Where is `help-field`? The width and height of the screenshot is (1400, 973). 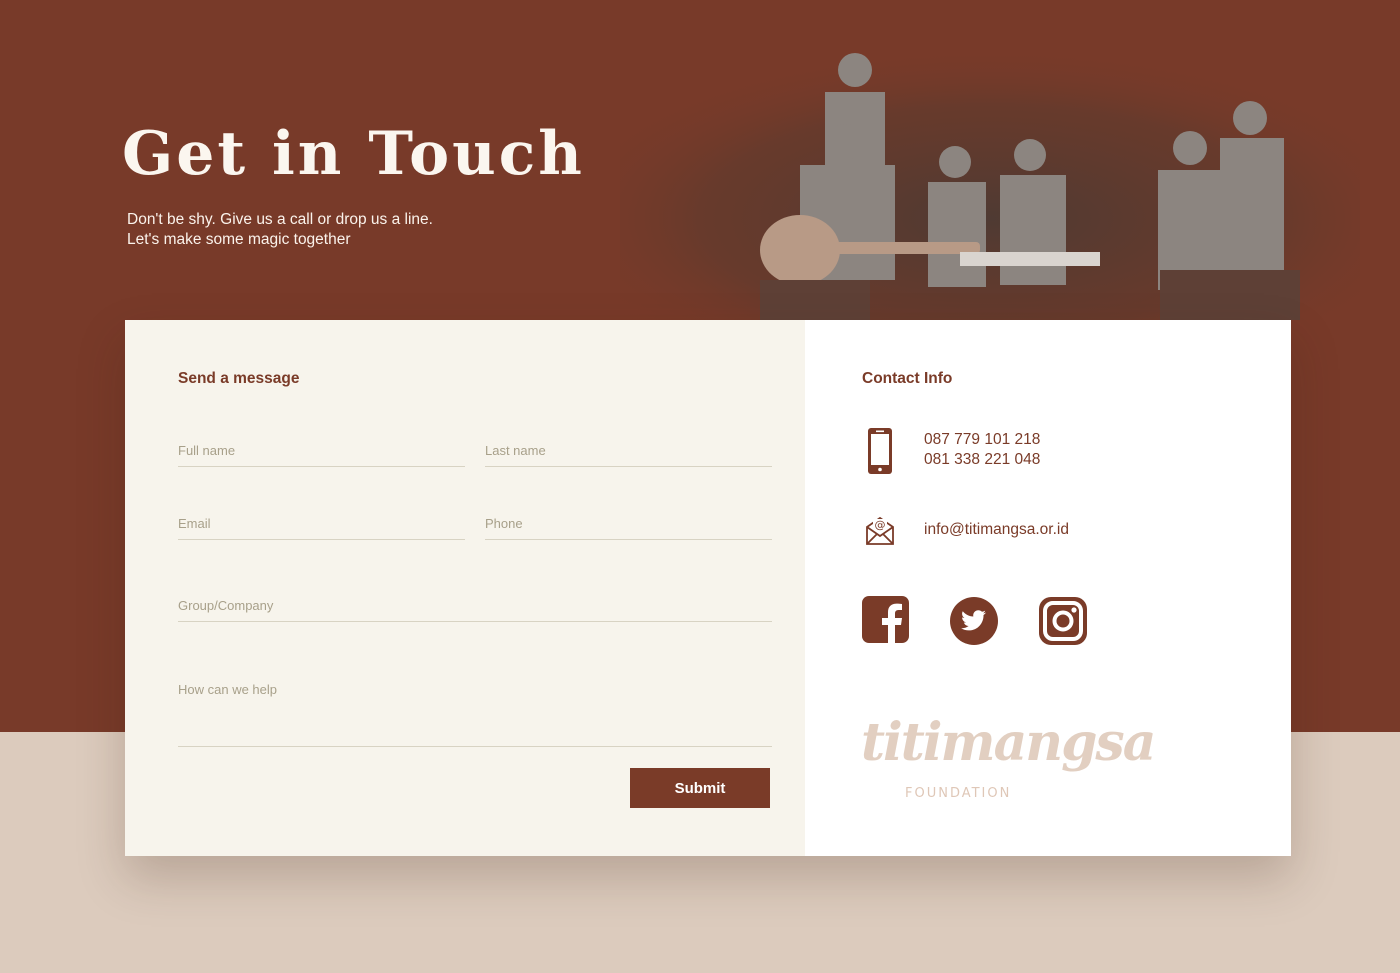 help-field is located at coordinates (475, 712).